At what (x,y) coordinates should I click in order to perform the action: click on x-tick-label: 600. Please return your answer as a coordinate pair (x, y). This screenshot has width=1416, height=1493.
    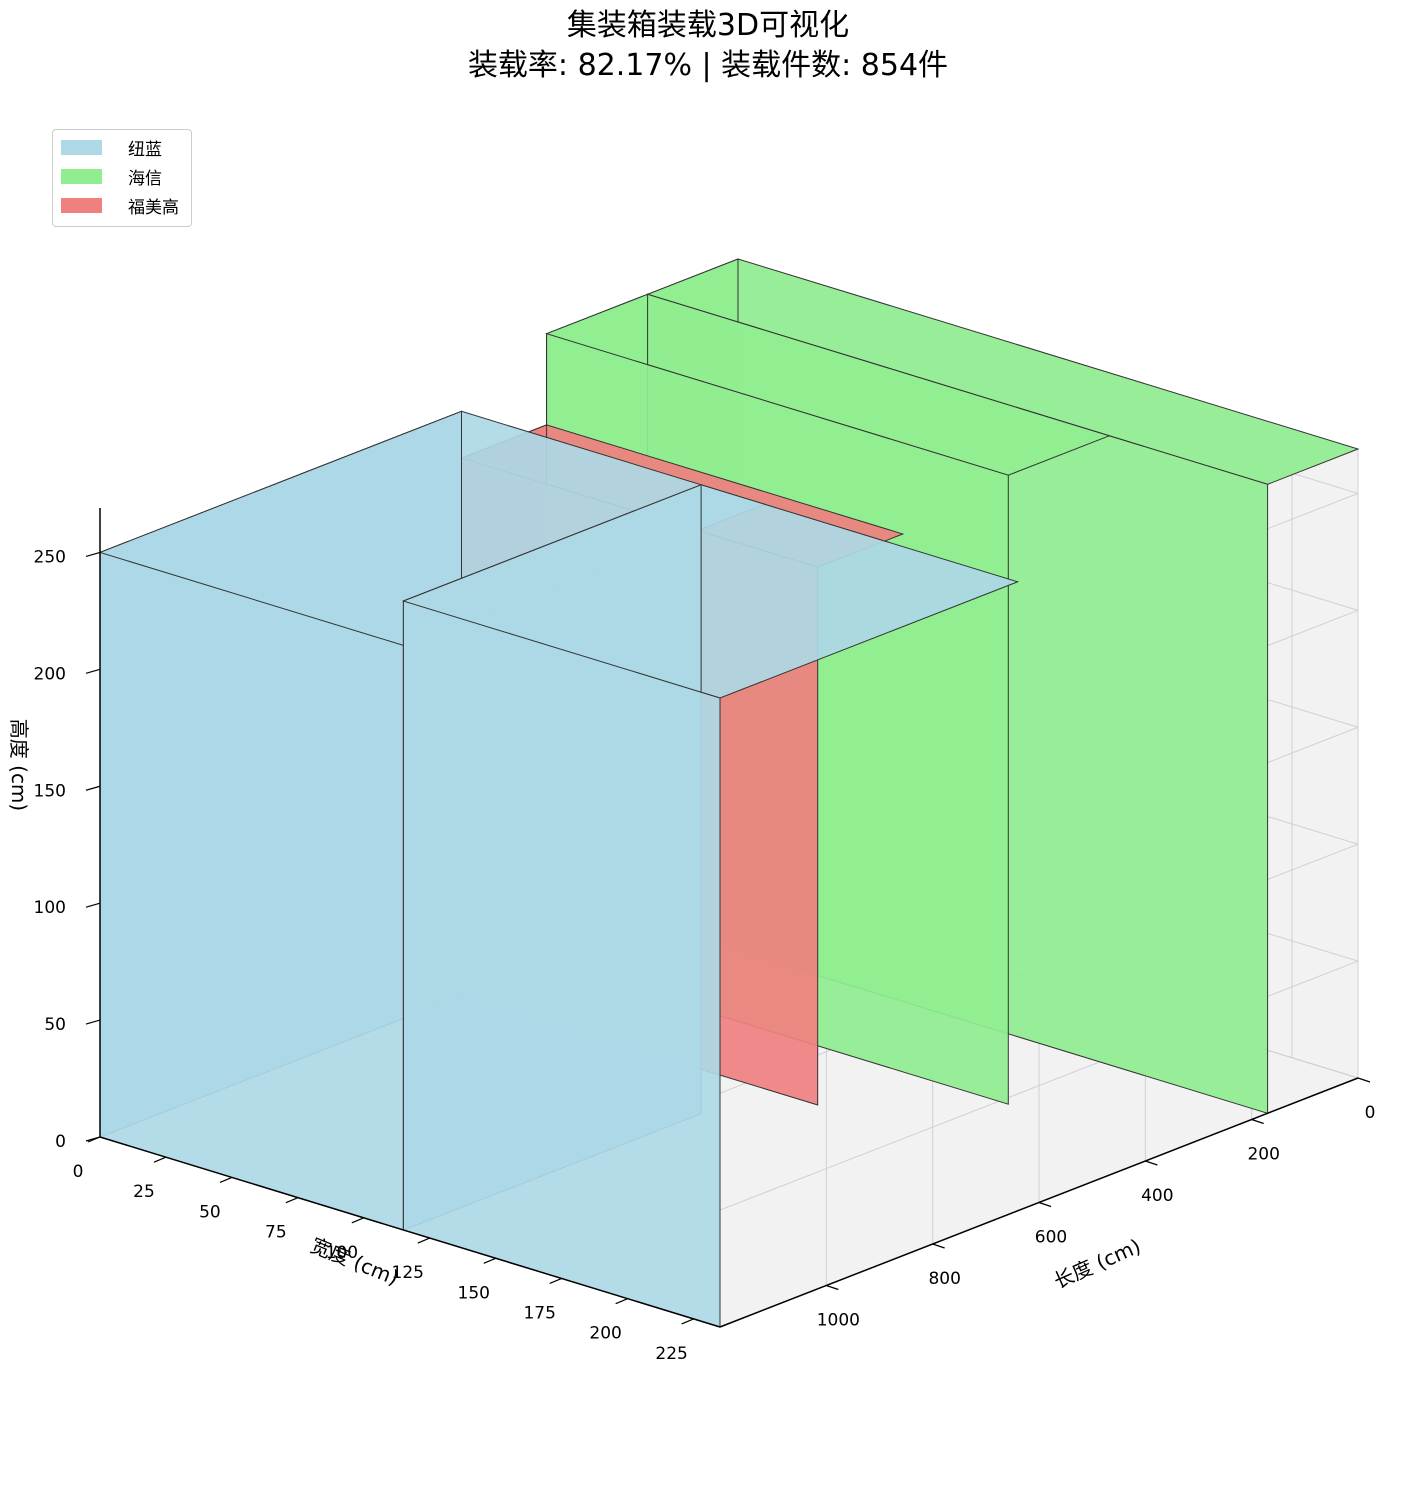
    Looking at the image, I should click on (1051, 1238).